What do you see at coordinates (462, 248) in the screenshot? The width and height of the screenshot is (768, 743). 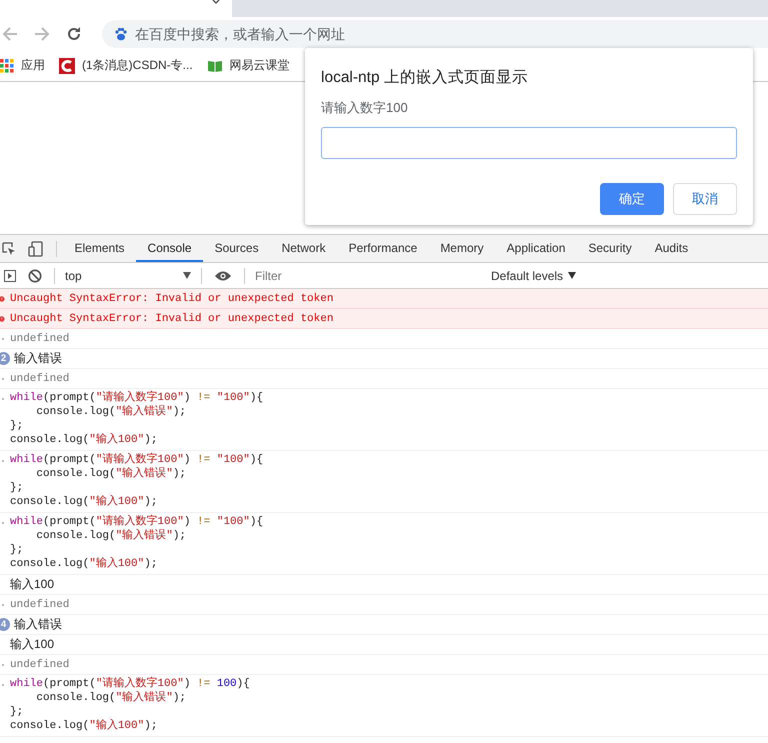 I see `devtools-tab: Memory` at bounding box center [462, 248].